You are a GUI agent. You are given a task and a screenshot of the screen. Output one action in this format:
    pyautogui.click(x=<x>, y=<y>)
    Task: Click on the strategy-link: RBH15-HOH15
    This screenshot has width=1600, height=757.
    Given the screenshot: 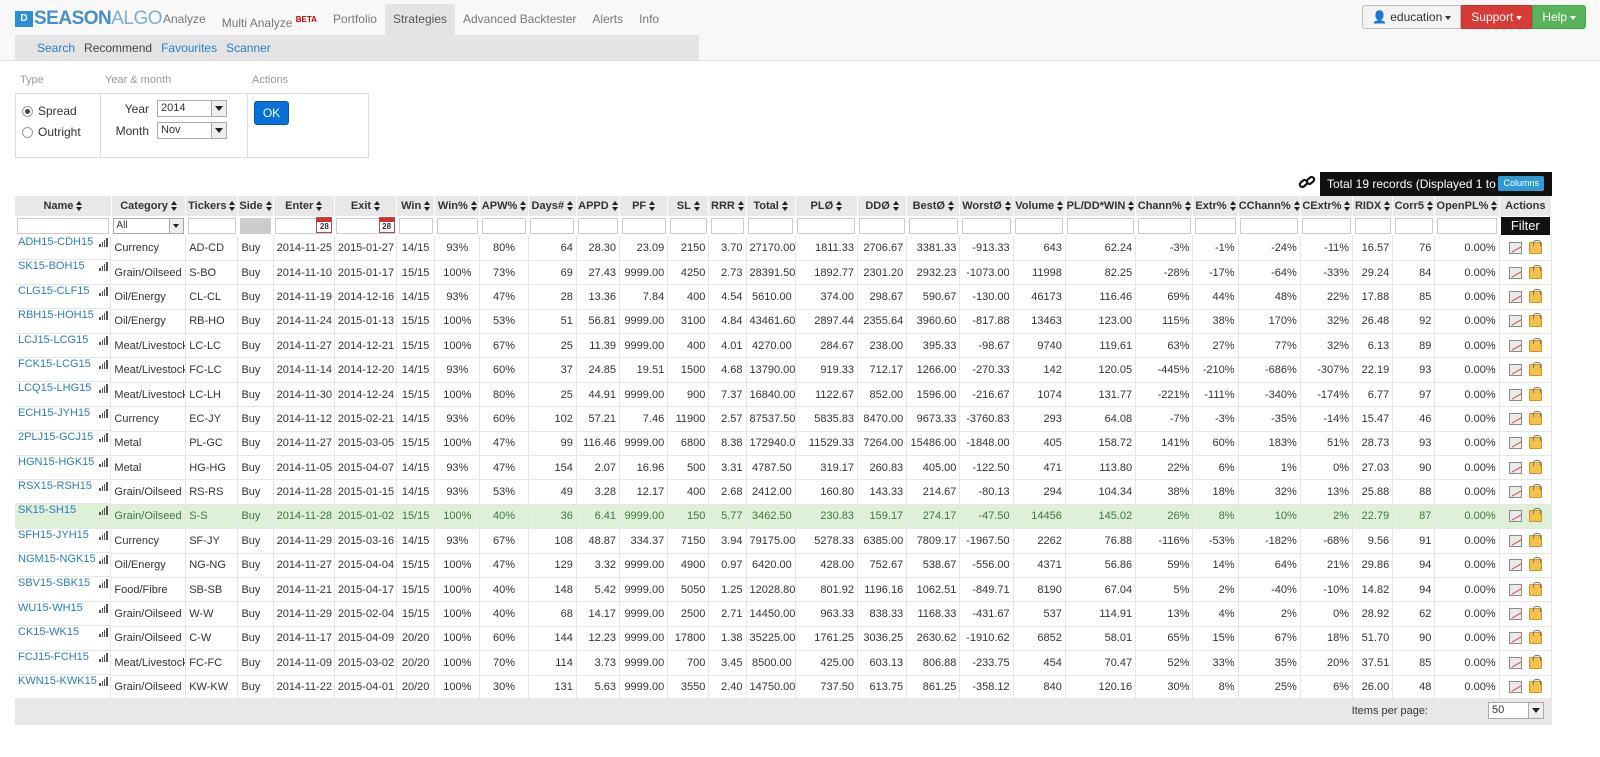 What is the action you would take?
    pyautogui.click(x=56, y=320)
    